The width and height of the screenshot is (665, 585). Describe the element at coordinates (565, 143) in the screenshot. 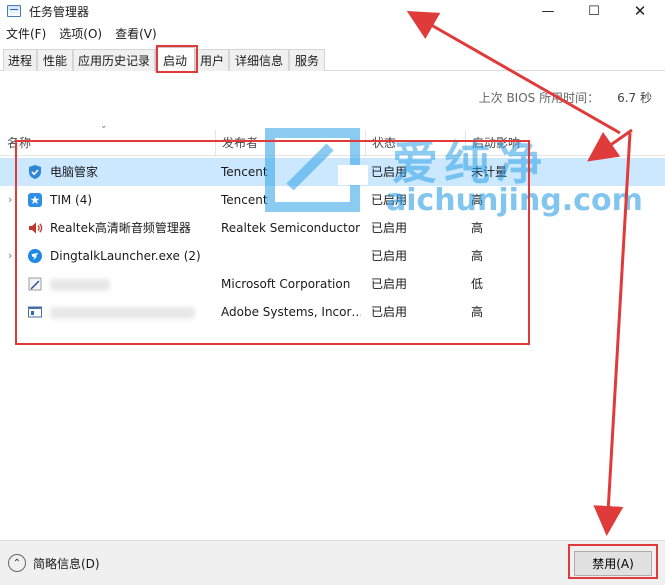

I see `column-header-impact: 启动影响` at that location.